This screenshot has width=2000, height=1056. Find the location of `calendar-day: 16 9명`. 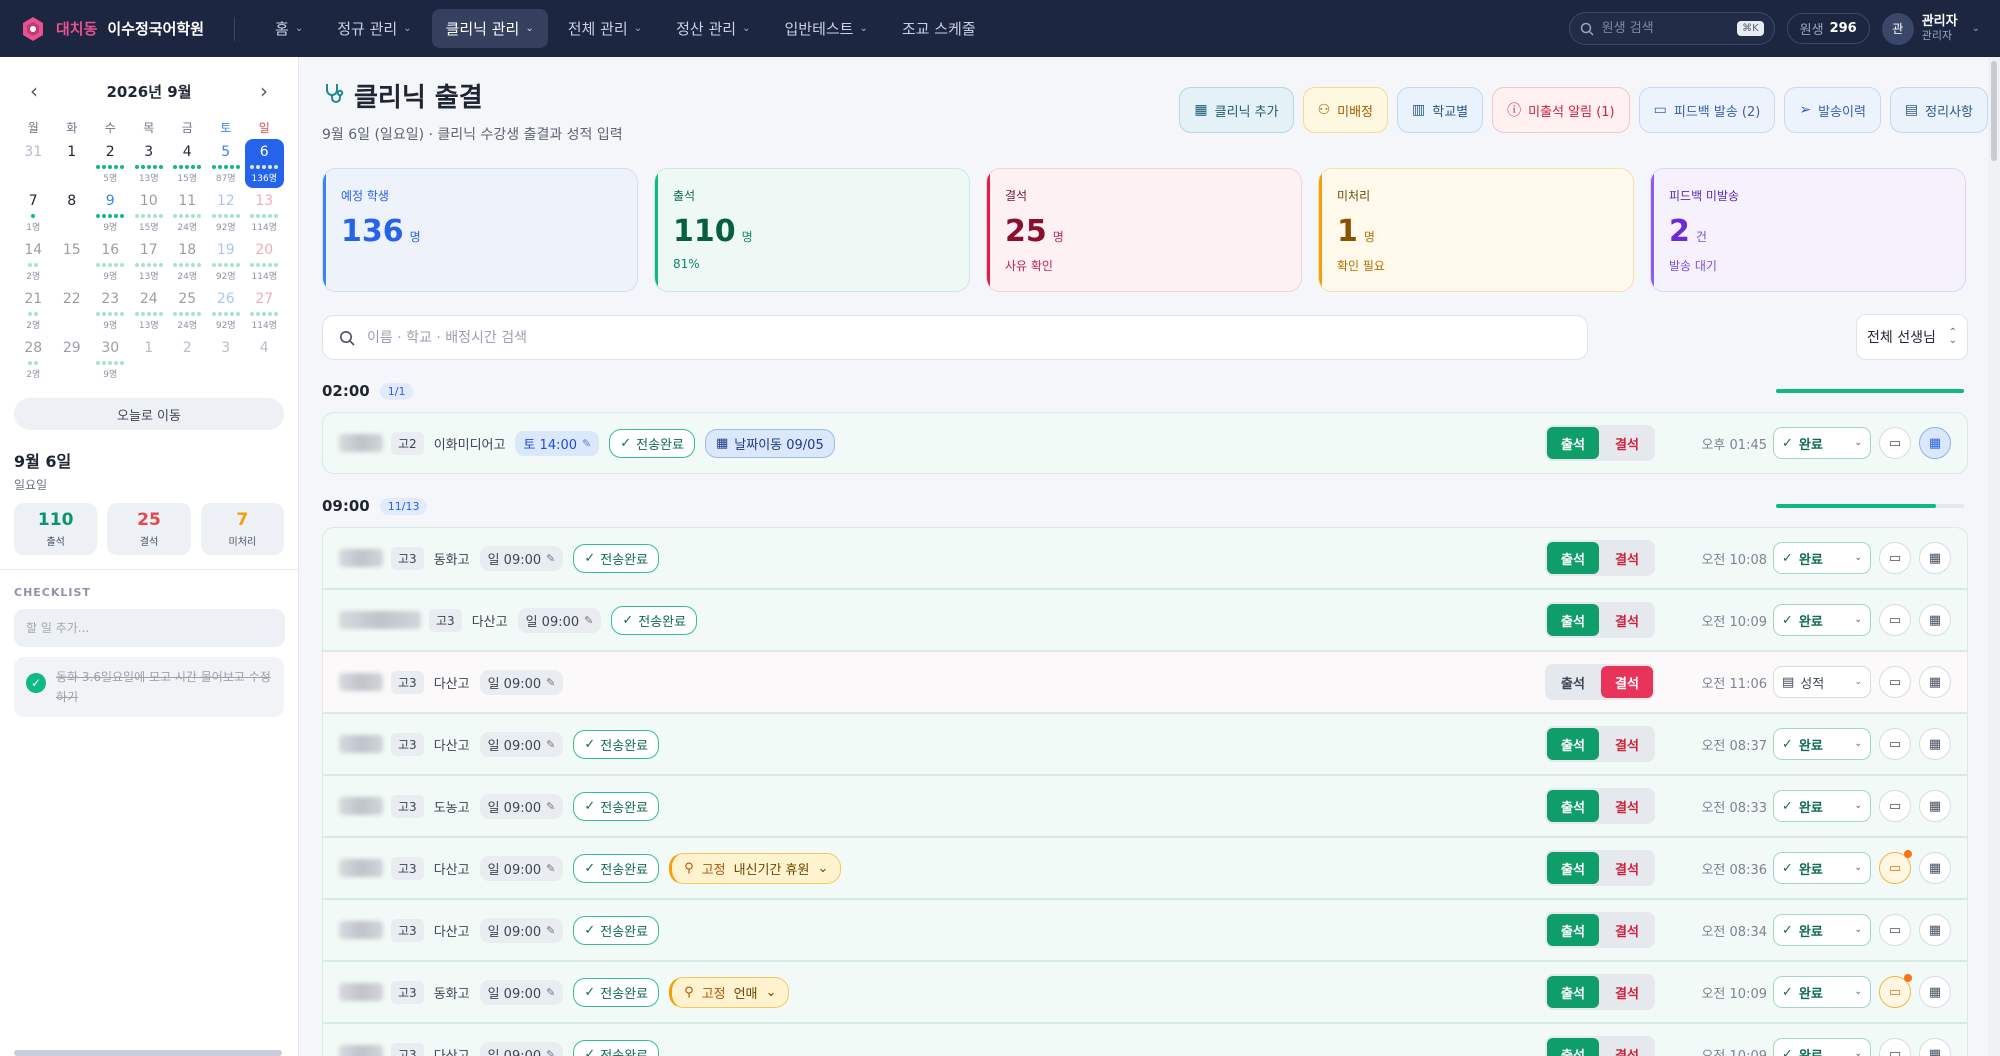

calendar-day: 16 9명 is located at coordinates (110, 261).